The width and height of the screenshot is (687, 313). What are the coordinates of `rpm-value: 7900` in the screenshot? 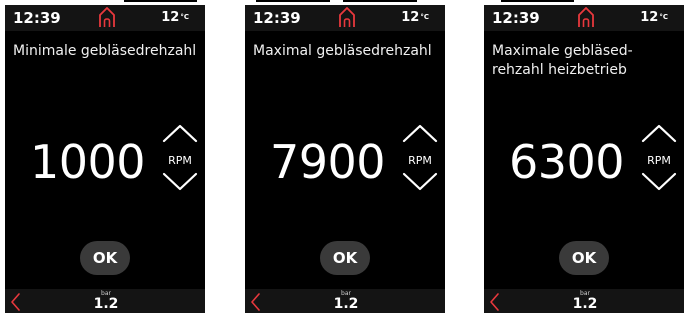 It's located at (328, 162).